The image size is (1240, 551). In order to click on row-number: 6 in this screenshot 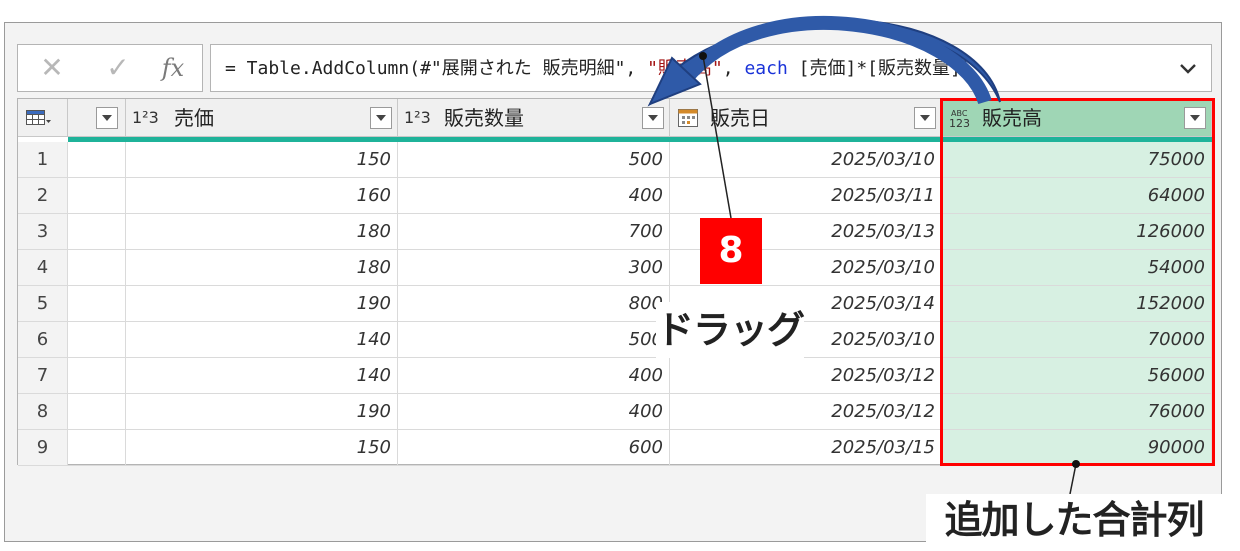, I will do `click(43, 340)`.